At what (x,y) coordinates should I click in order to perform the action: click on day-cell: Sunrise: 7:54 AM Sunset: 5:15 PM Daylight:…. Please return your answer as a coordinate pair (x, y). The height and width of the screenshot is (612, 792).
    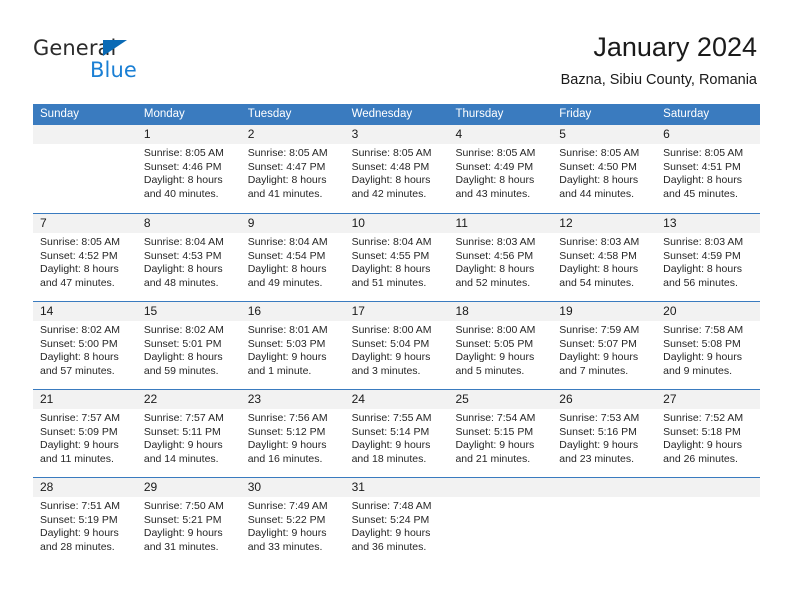
    Looking at the image, I should click on (500, 443).